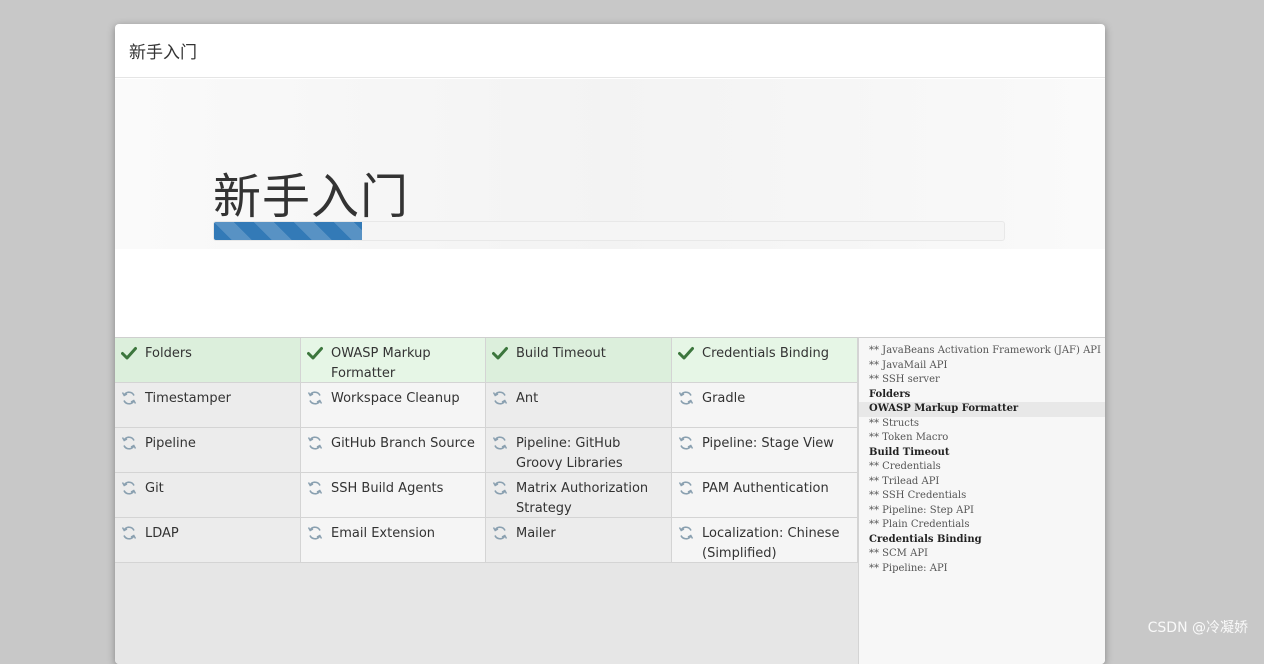 Image resolution: width=1264 pixels, height=664 pixels. What do you see at coordinates (982, 482) in the screenshot?
I see `log-line: ** Trilead API` at bounding box center [982, 482].